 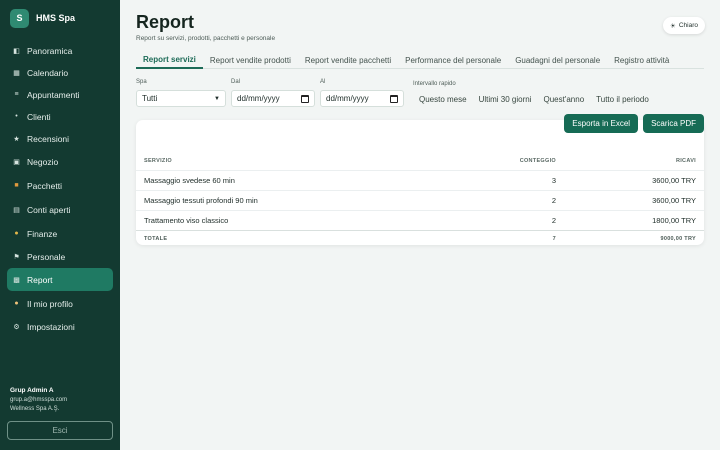 I want to click on spa-label: Spa, so click(x=141, y=82).